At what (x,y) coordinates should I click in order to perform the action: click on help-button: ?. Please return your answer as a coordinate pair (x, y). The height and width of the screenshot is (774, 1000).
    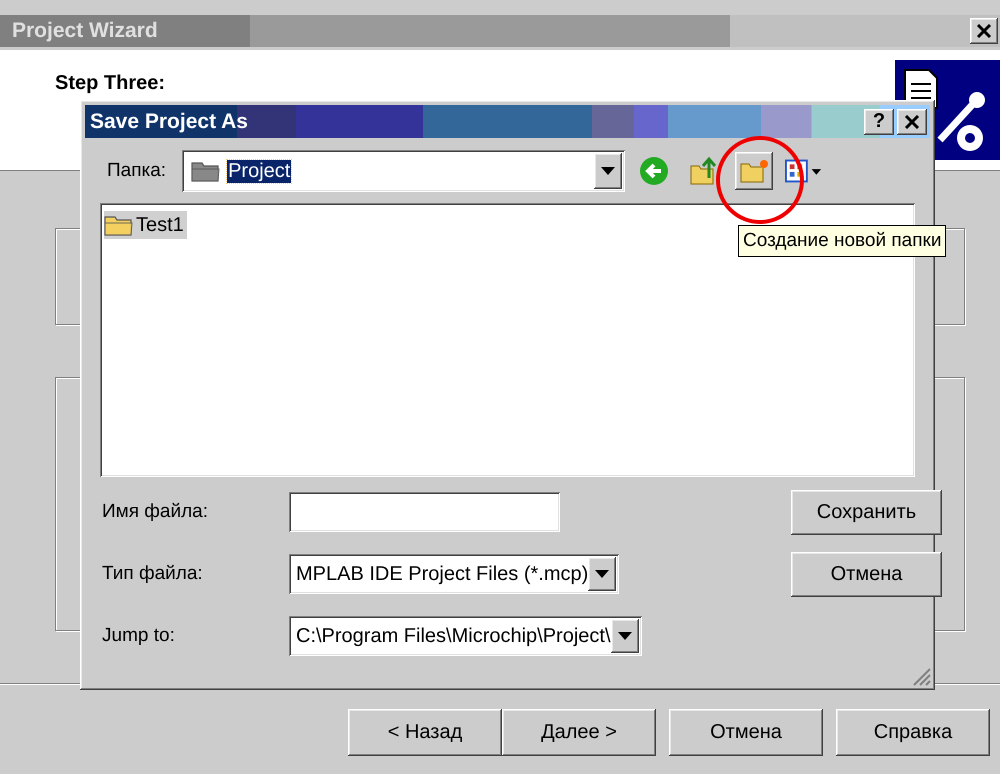
    Looking at the image, I should click on (879, 121).